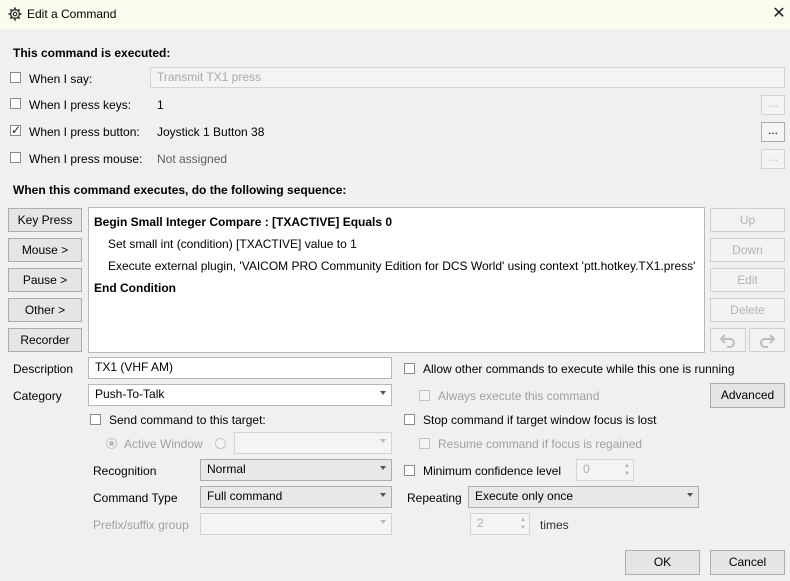 The height and width of the screenshot is (581, 790). Describe the element at coordinates (45, 280) in the screenshot. I see `pause-button: Pause >` at that location.